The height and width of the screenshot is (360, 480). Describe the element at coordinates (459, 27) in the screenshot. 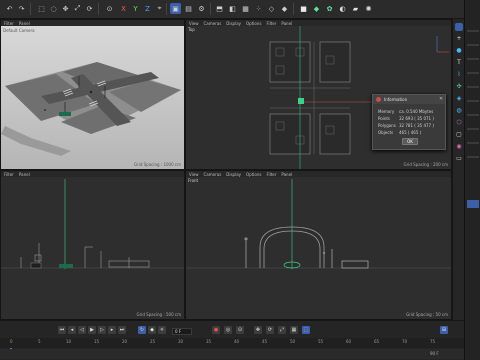

I see `perspective-view-icon` at that location.